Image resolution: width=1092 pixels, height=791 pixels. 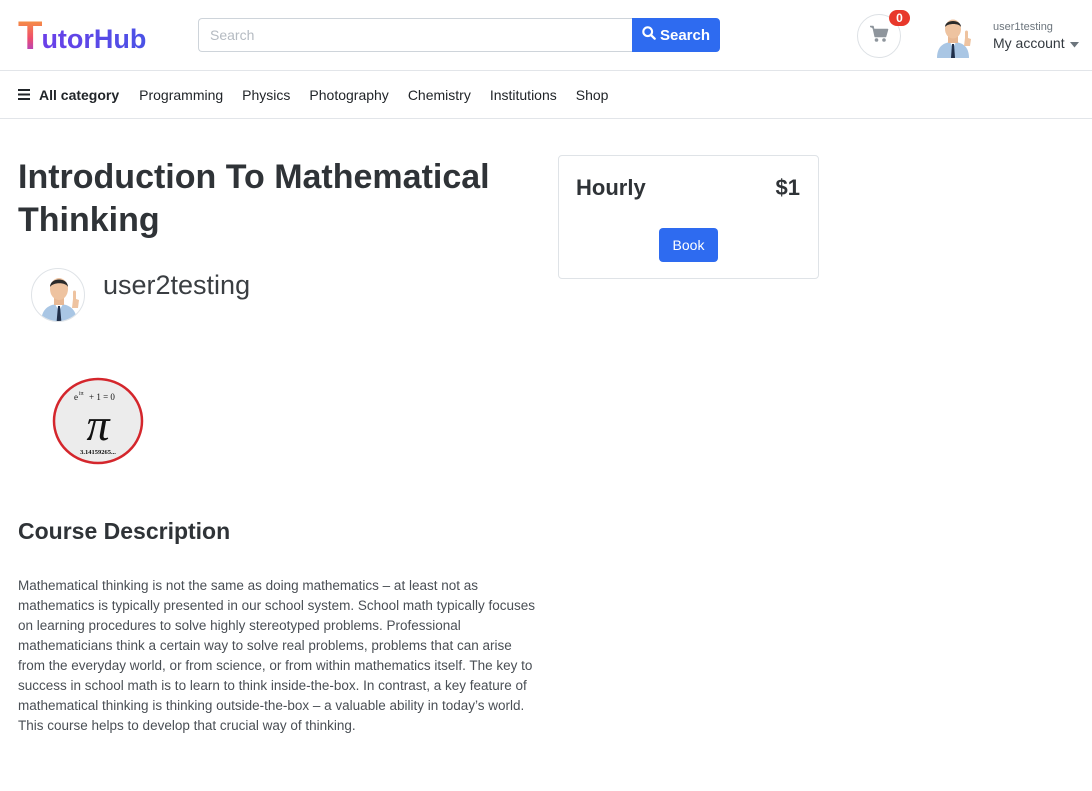 I want to click on search-bar: Search, so click(x=459, y=35).